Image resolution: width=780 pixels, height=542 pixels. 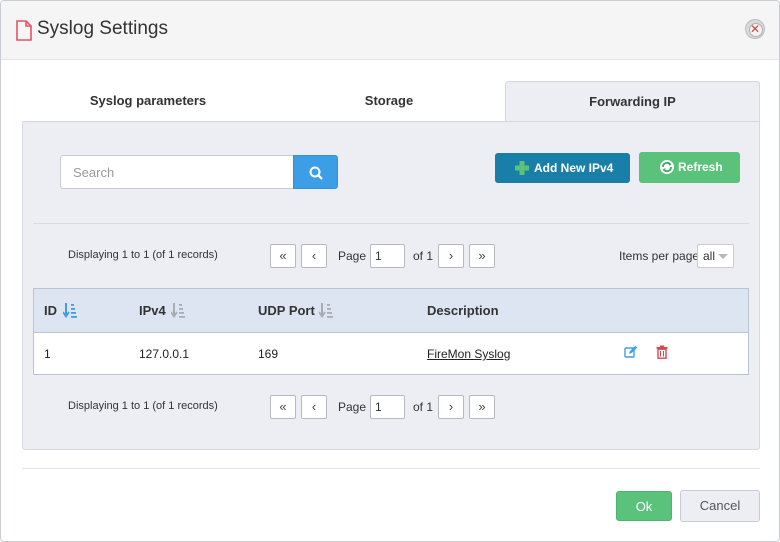 I want to click on document-icon, so click(x=24, y=30).